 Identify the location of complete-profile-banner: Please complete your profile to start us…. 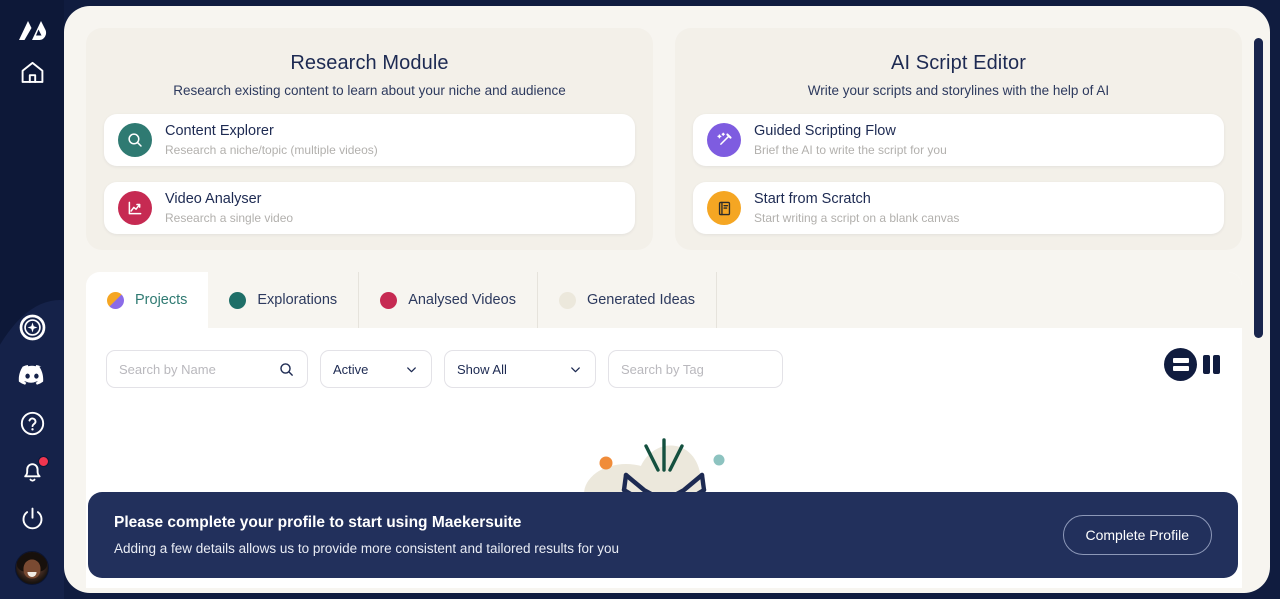
(663, 535).